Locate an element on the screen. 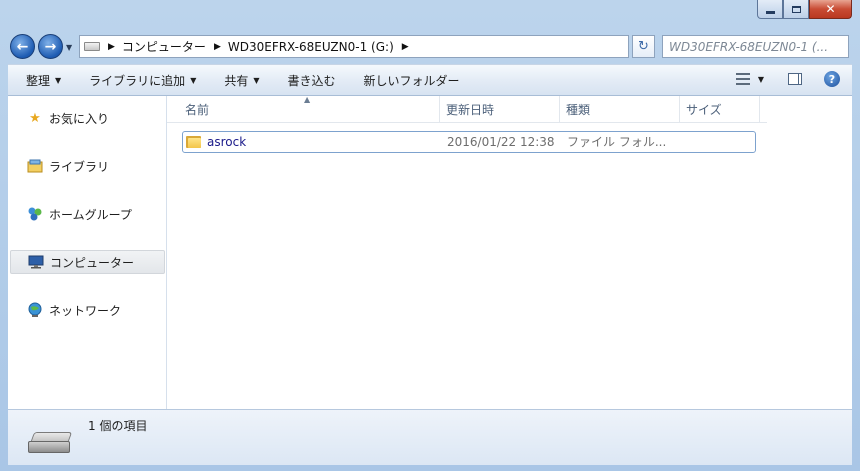 The image size is (860, 471). nav-item-homegroup: ホームグループ is located at coordinates (87, 214).